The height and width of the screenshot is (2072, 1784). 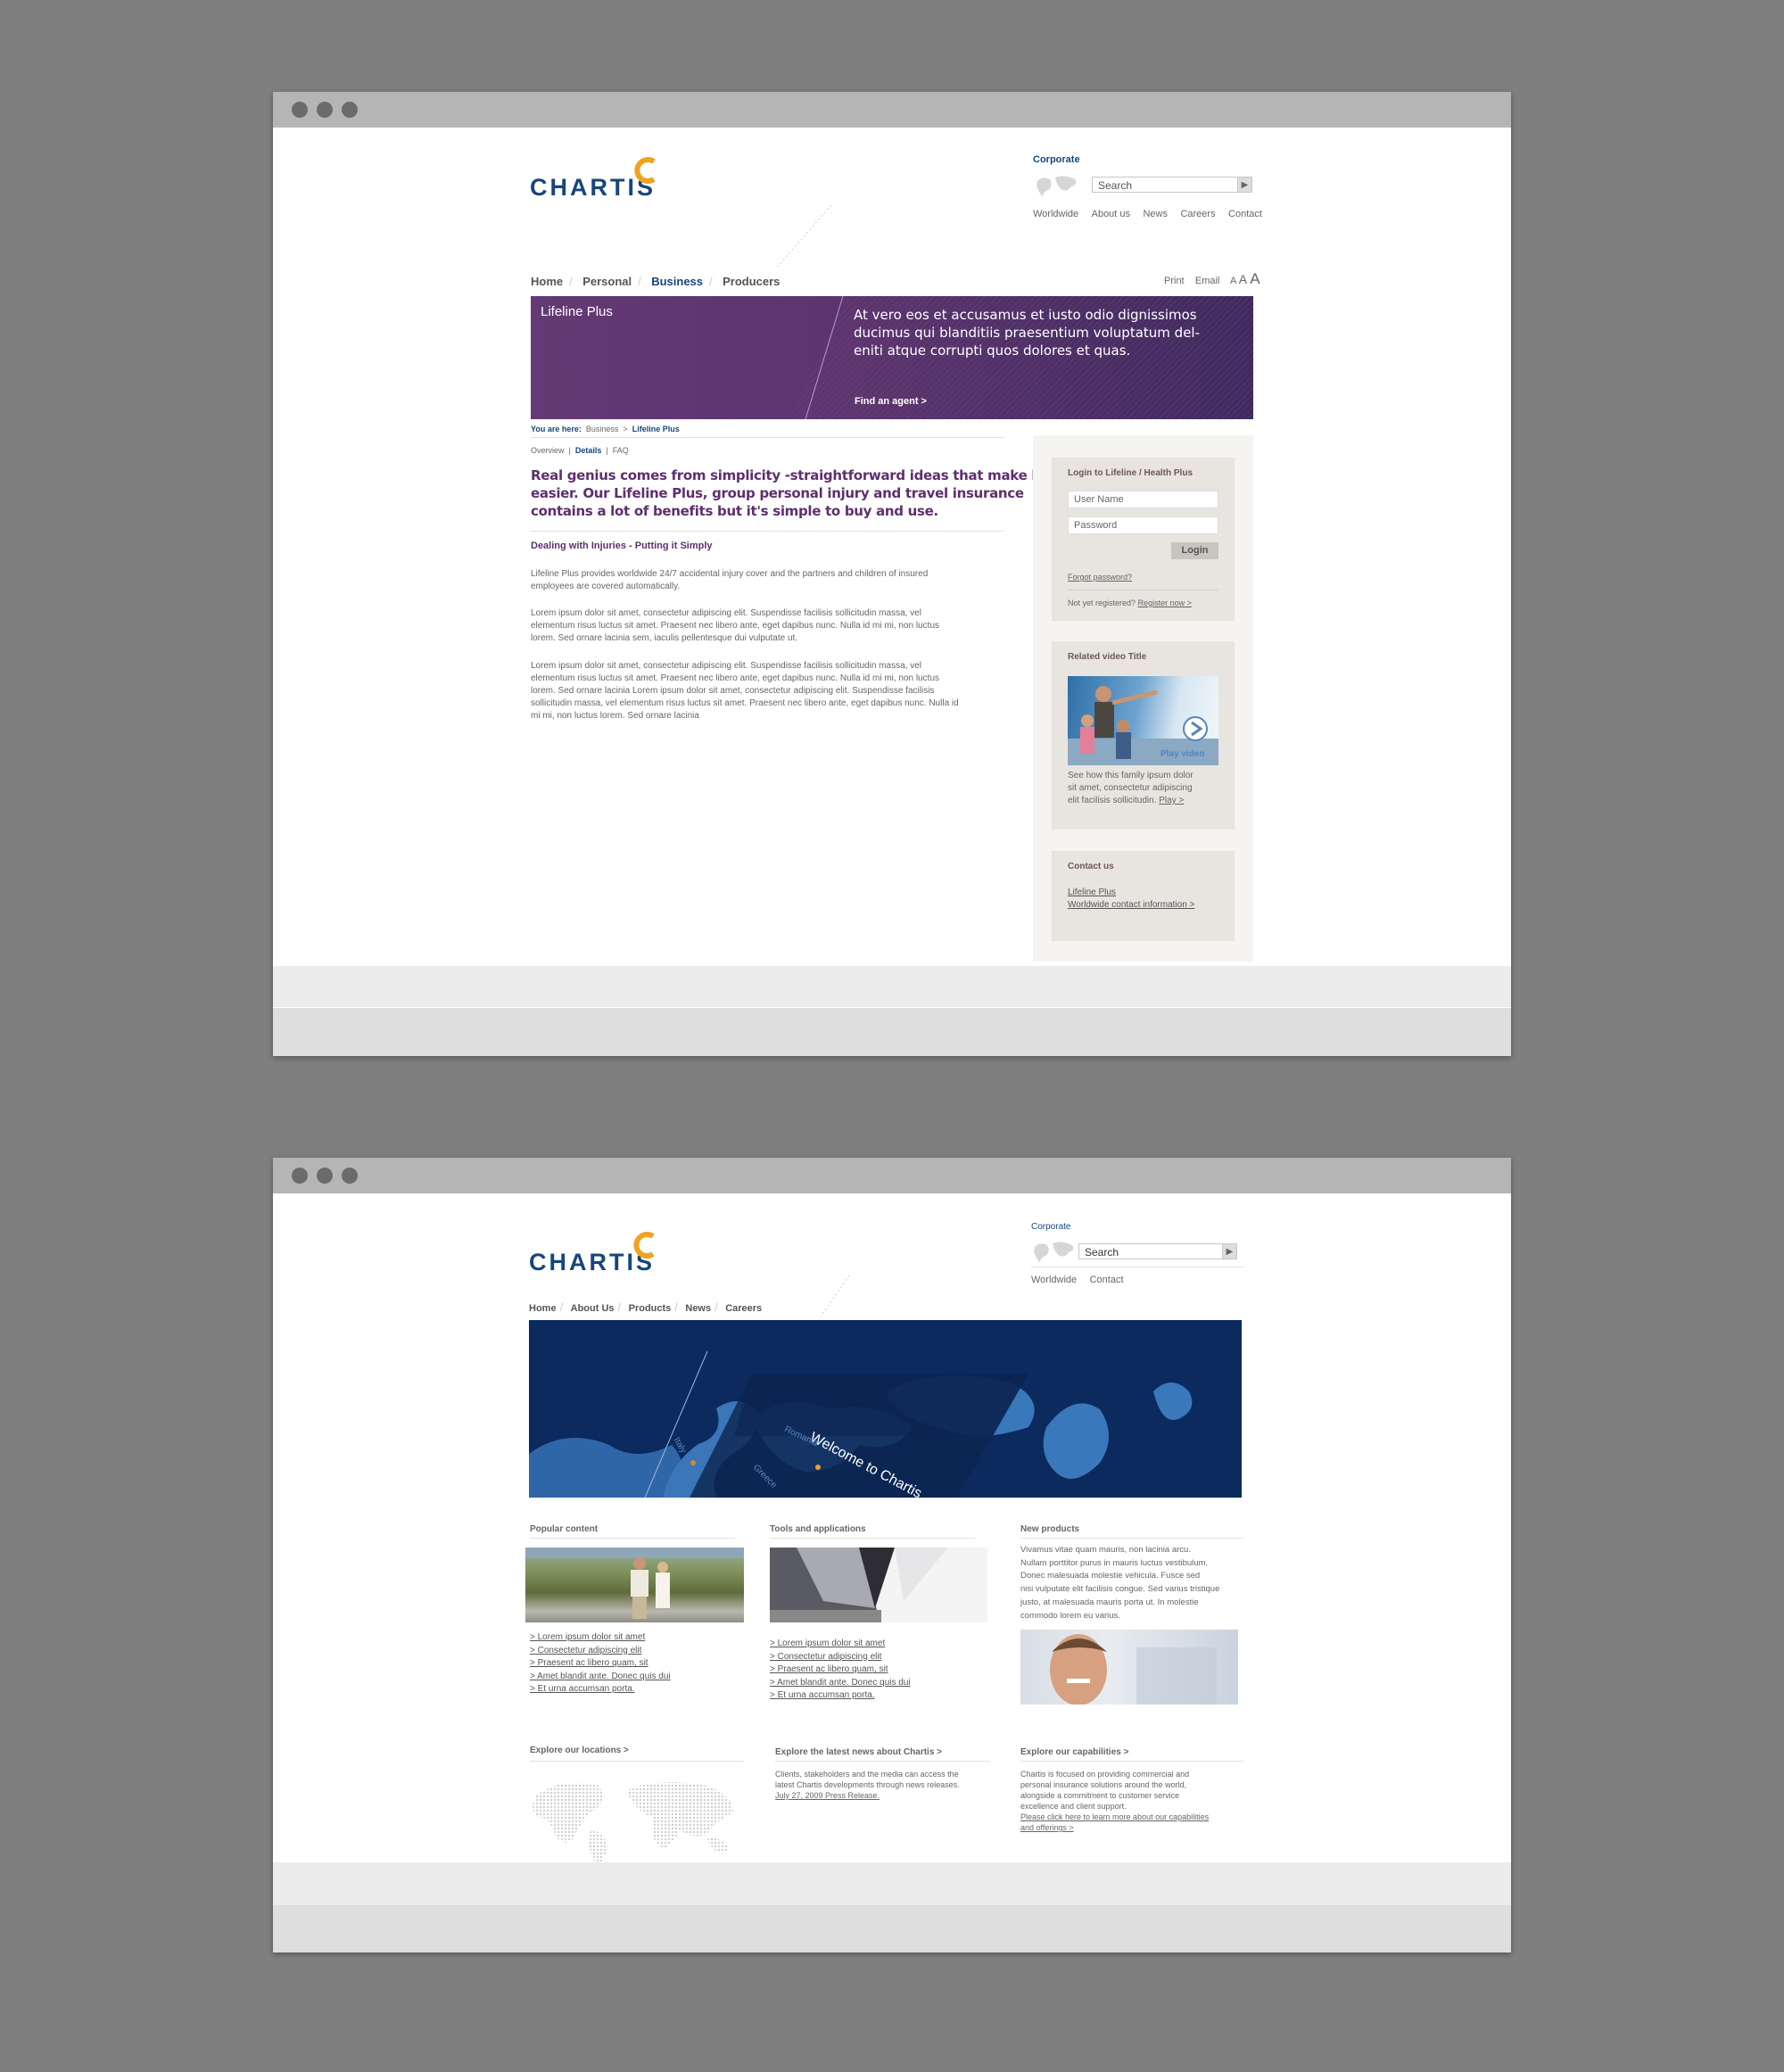 What do you see at coordinates (1233, 281) in the screenshot?
I see `text-size-small: A` at bounding box center [1233, 281].